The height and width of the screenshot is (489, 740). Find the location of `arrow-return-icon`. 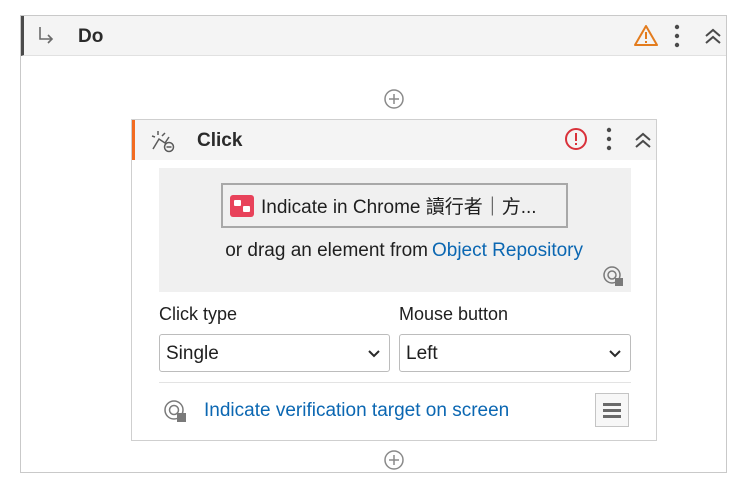

arrow-return-icon is located at coordinates (46, 35).